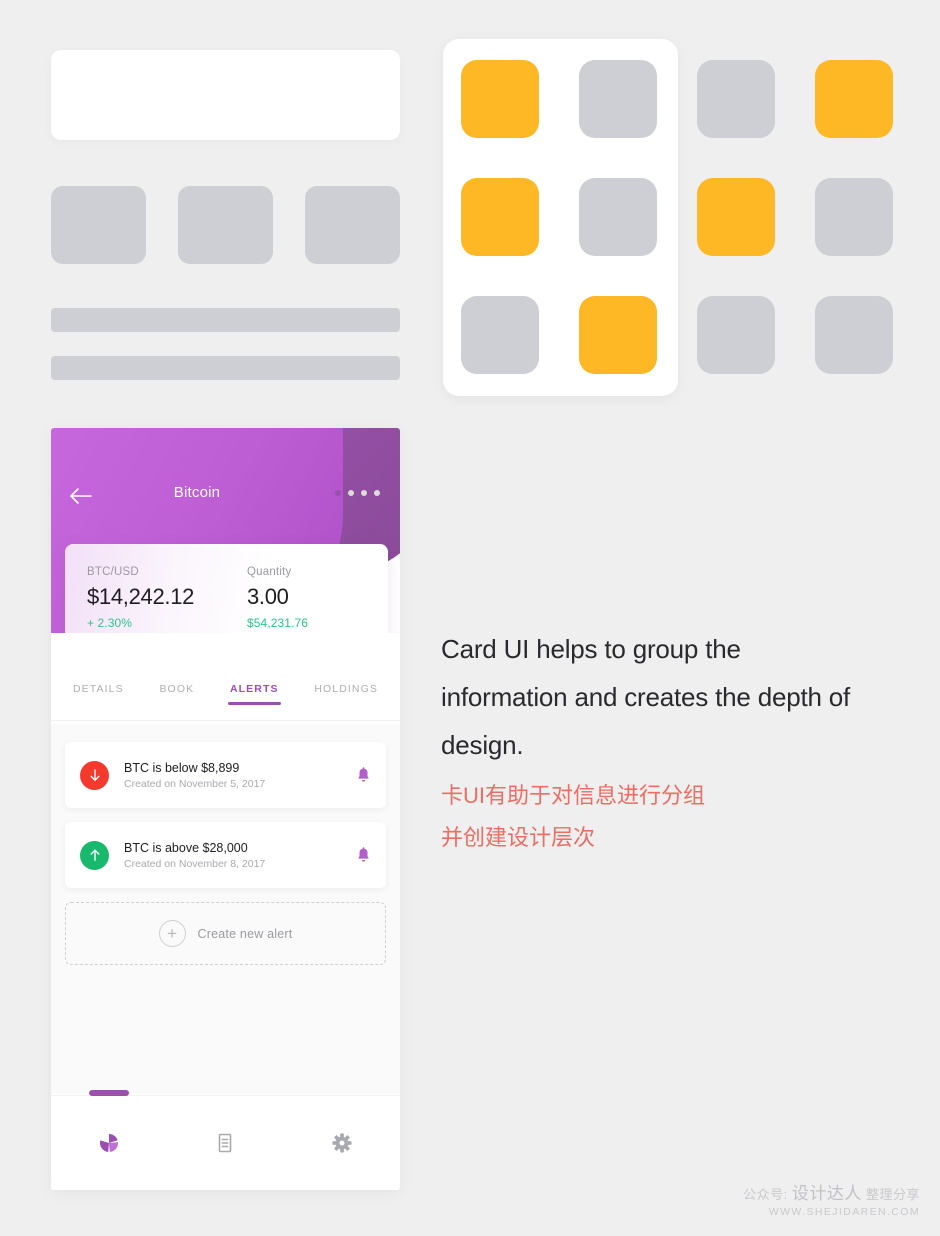 This screenshot has height=1236, width=940. Describe the element at coordinates (225, 95) in the screenshot. I see `placeholder-card` at that location.